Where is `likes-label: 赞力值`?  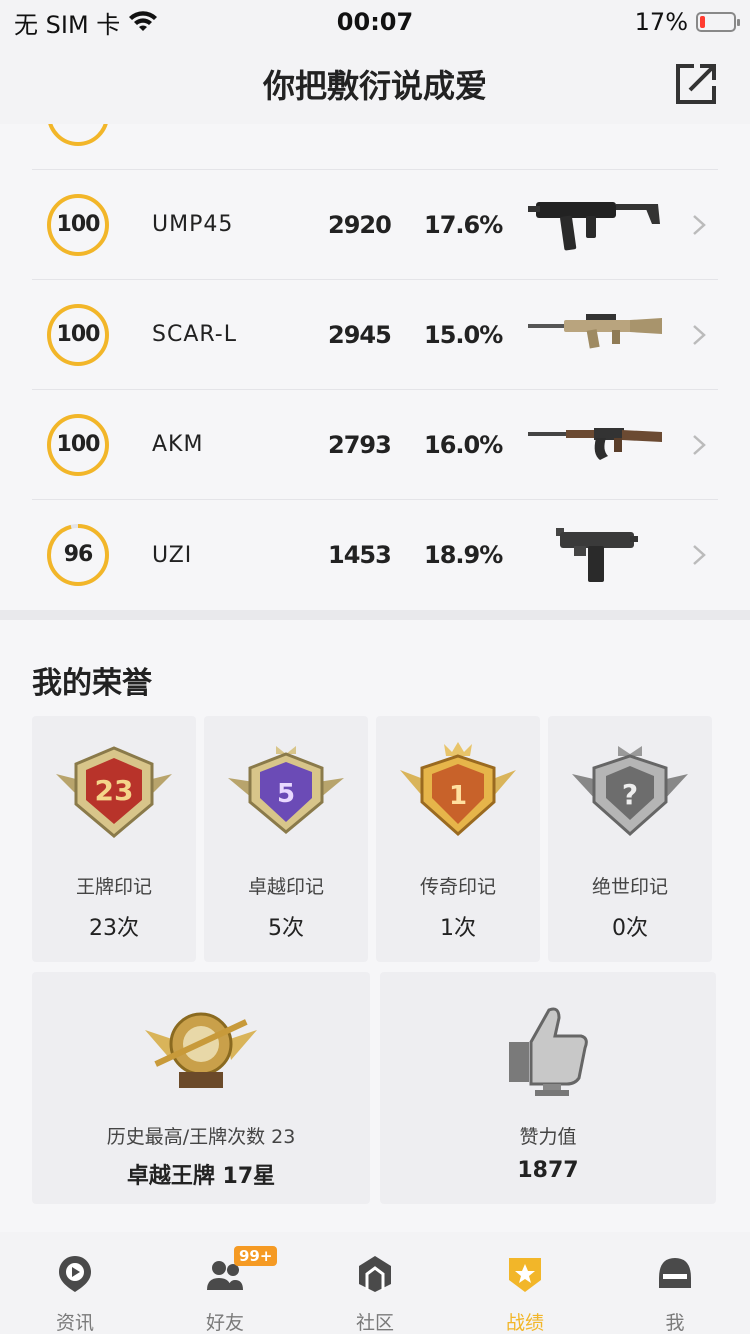 likes-label: 赞力值 is located at coordinates (548, 1137).